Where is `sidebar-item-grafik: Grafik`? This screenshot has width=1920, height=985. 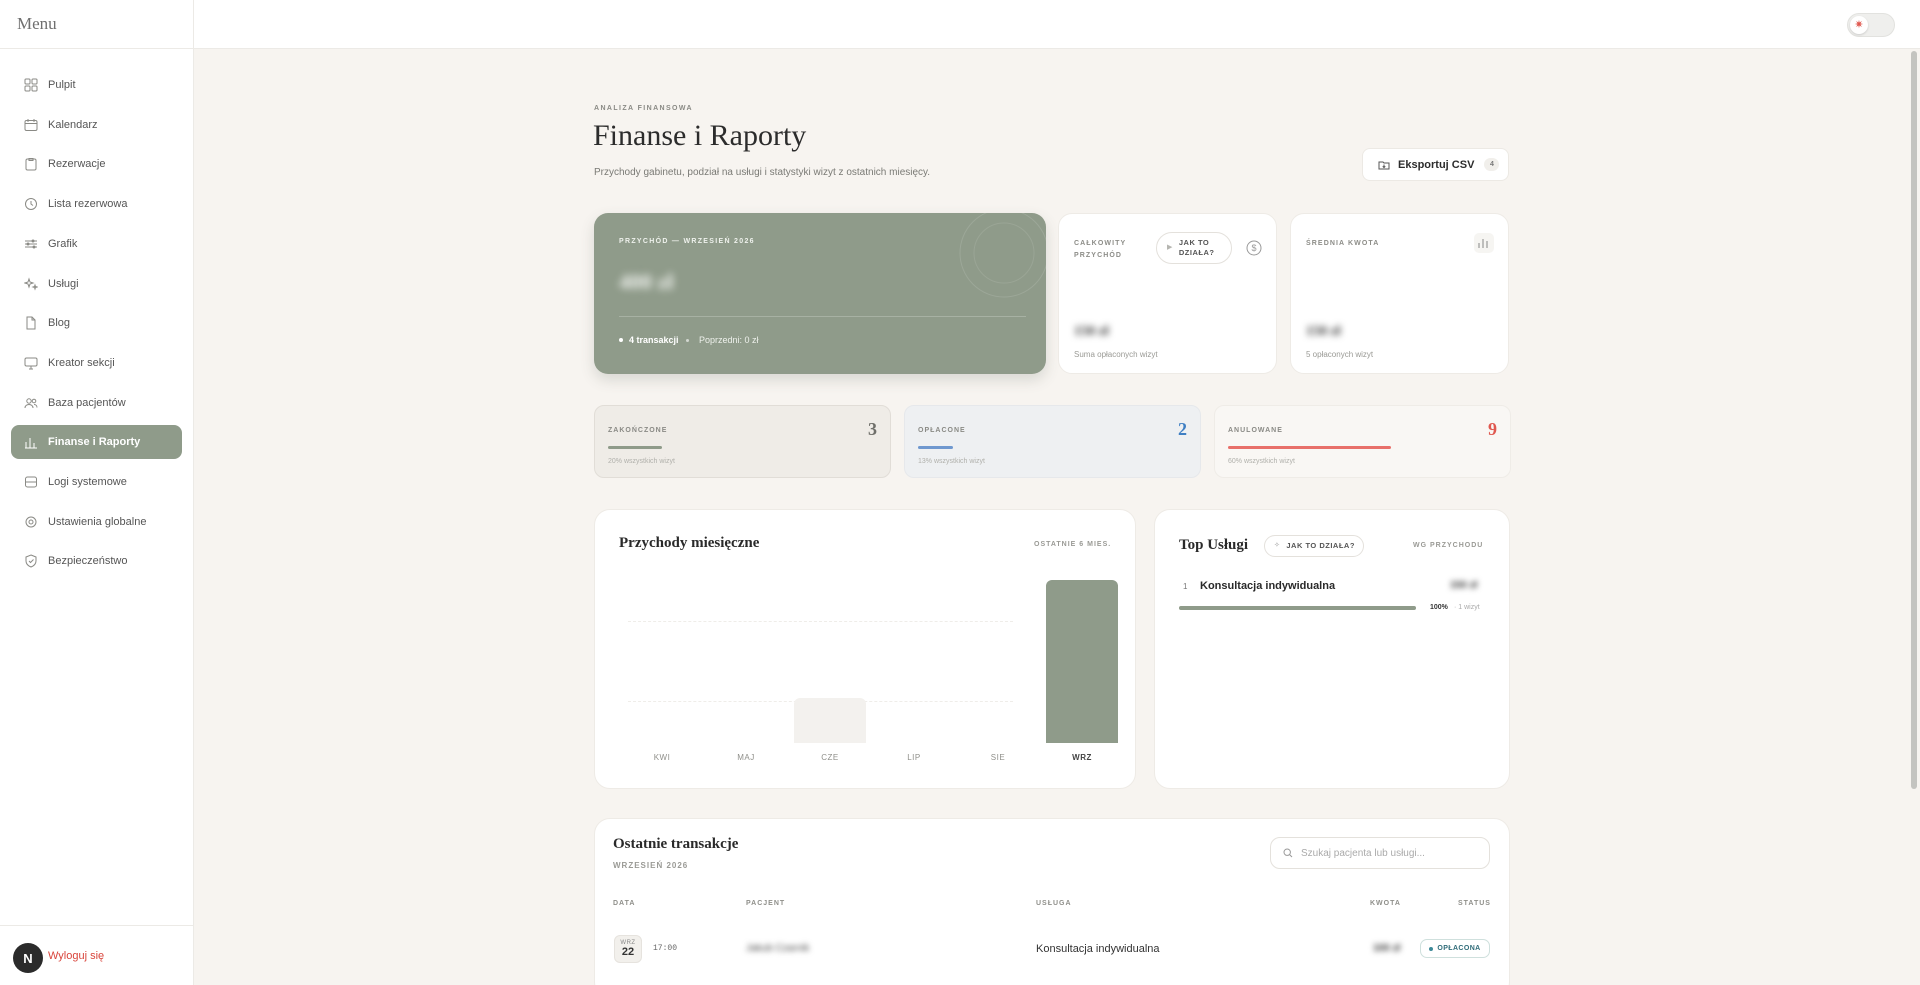 sidebar-item-grafik: Grafik is located at coordinates (96, 244).